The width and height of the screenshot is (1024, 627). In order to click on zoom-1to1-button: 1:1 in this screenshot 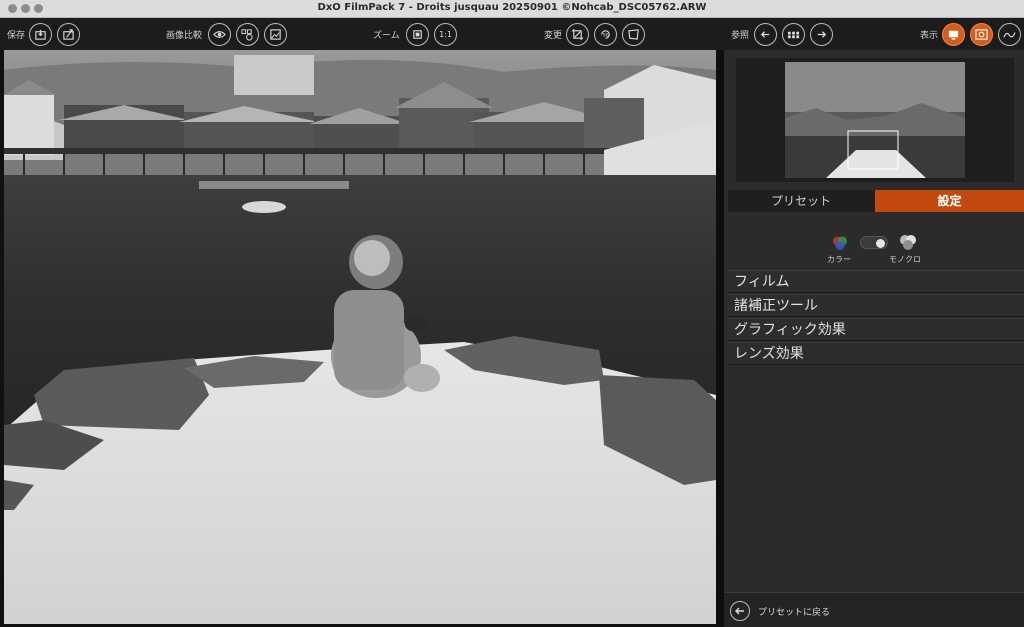, I will do `click(445, 34)`.